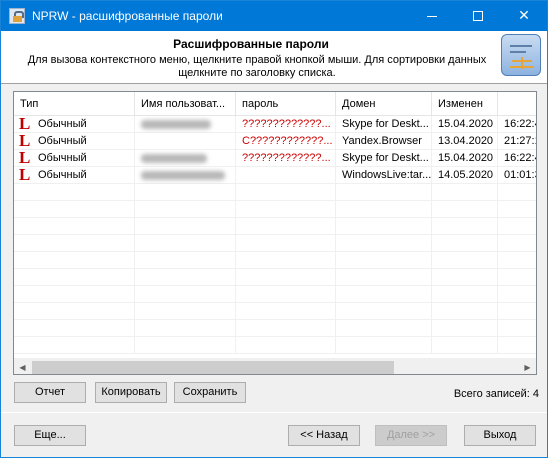 The width and height of the screenshot is (548, 458). Describe the element at coordinates (286, 104) in the screenshot. I see `column-header-password: пароль` at that location.